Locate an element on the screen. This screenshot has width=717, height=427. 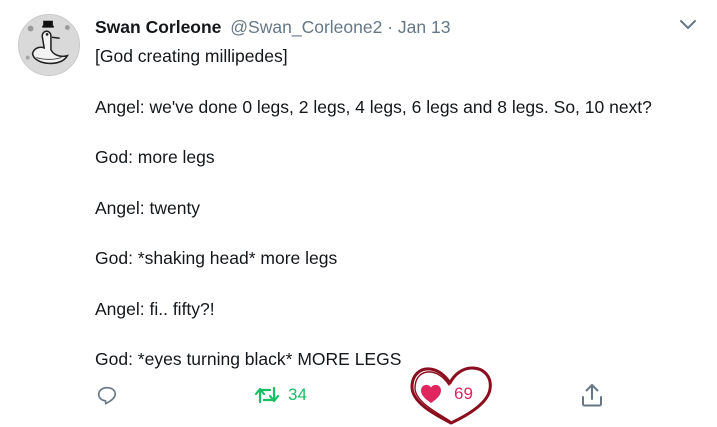
reply-button is located at coordinates (107, 395).